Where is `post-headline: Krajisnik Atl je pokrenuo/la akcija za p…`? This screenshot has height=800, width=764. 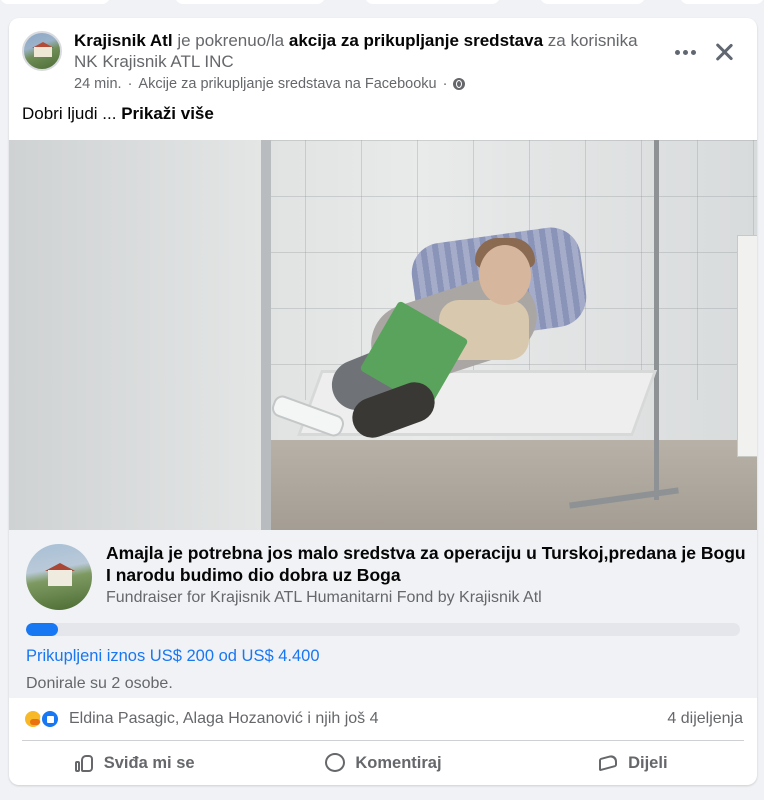 post-headline: Krajisnik Atl je pokrenuo/la akcija za p… is located at coordinates (364, 51).